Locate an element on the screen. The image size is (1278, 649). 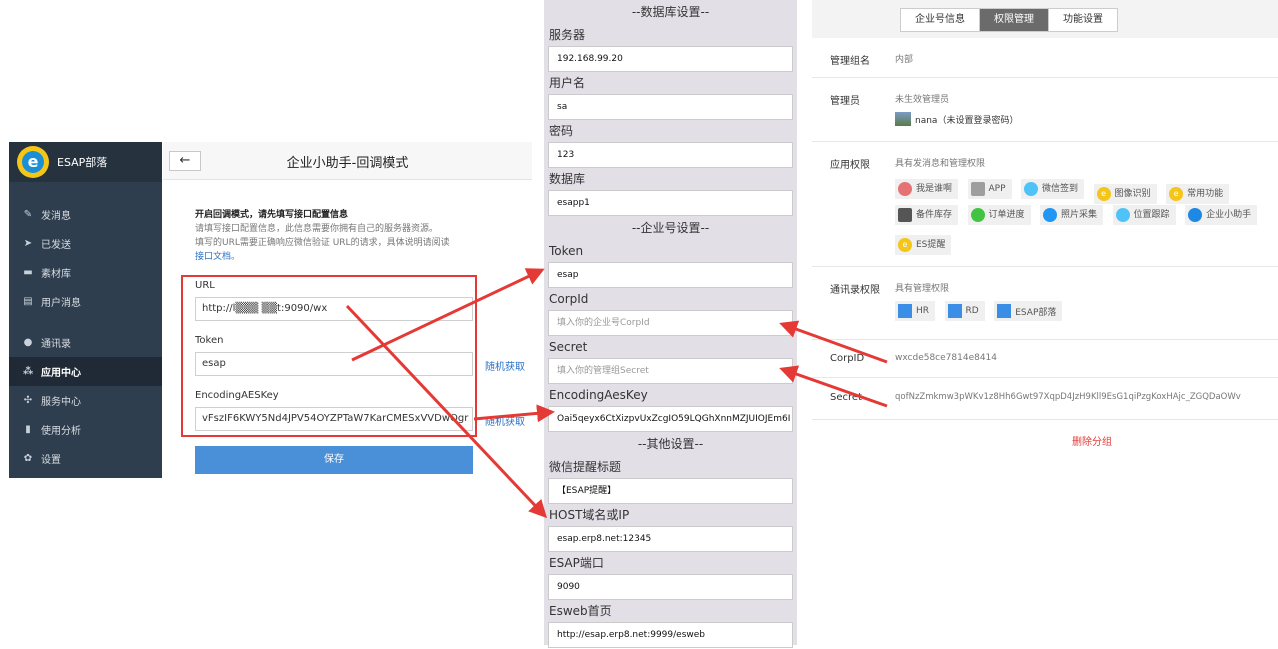
group-name-label: 管理组名 is located at coordinates (850, 61).